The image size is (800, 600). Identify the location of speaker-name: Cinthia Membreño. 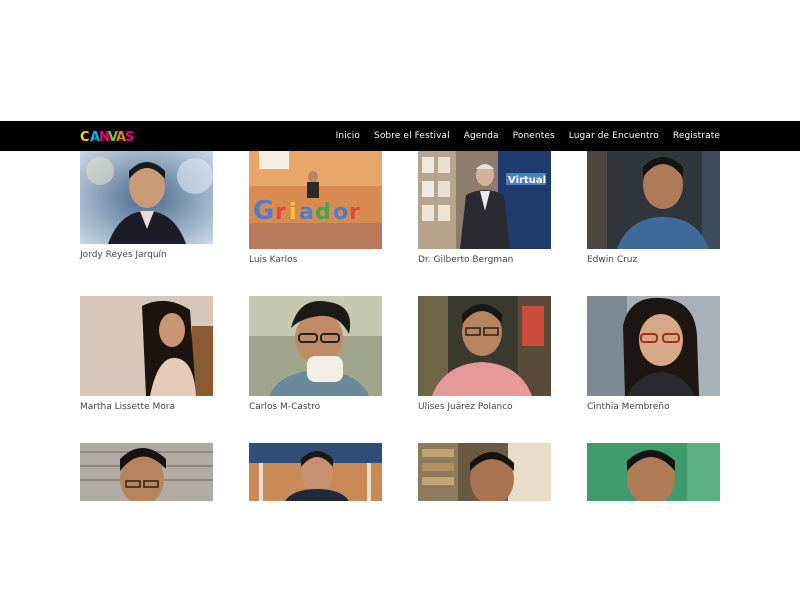
(628, 407).